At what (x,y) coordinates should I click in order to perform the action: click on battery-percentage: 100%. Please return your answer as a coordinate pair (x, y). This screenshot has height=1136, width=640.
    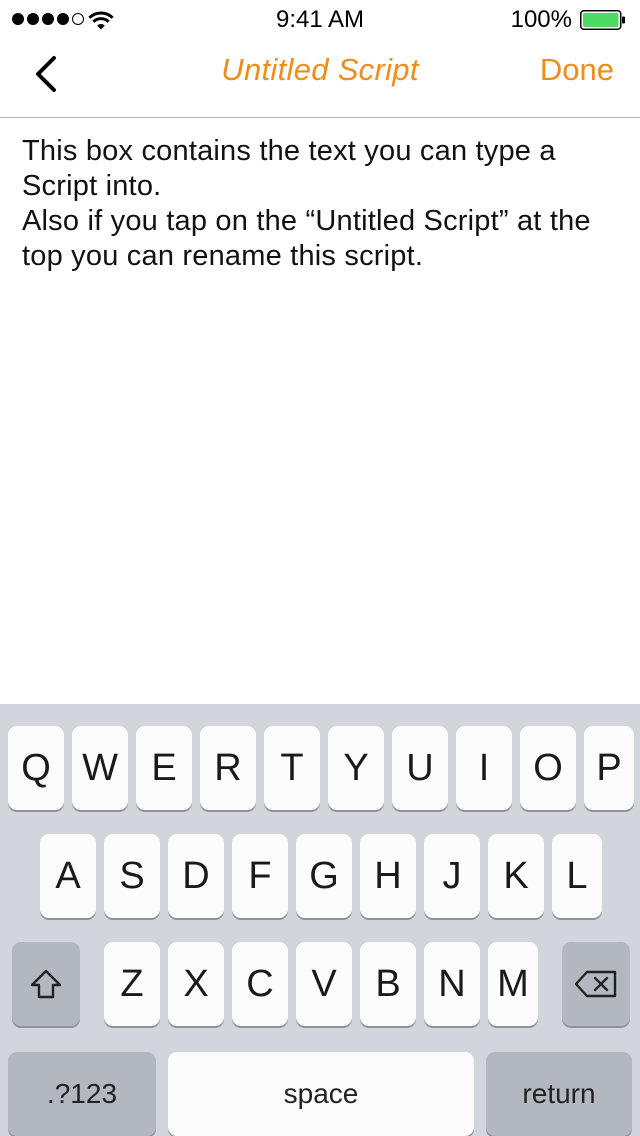
    Looking at the image, I should click on (541, 19).